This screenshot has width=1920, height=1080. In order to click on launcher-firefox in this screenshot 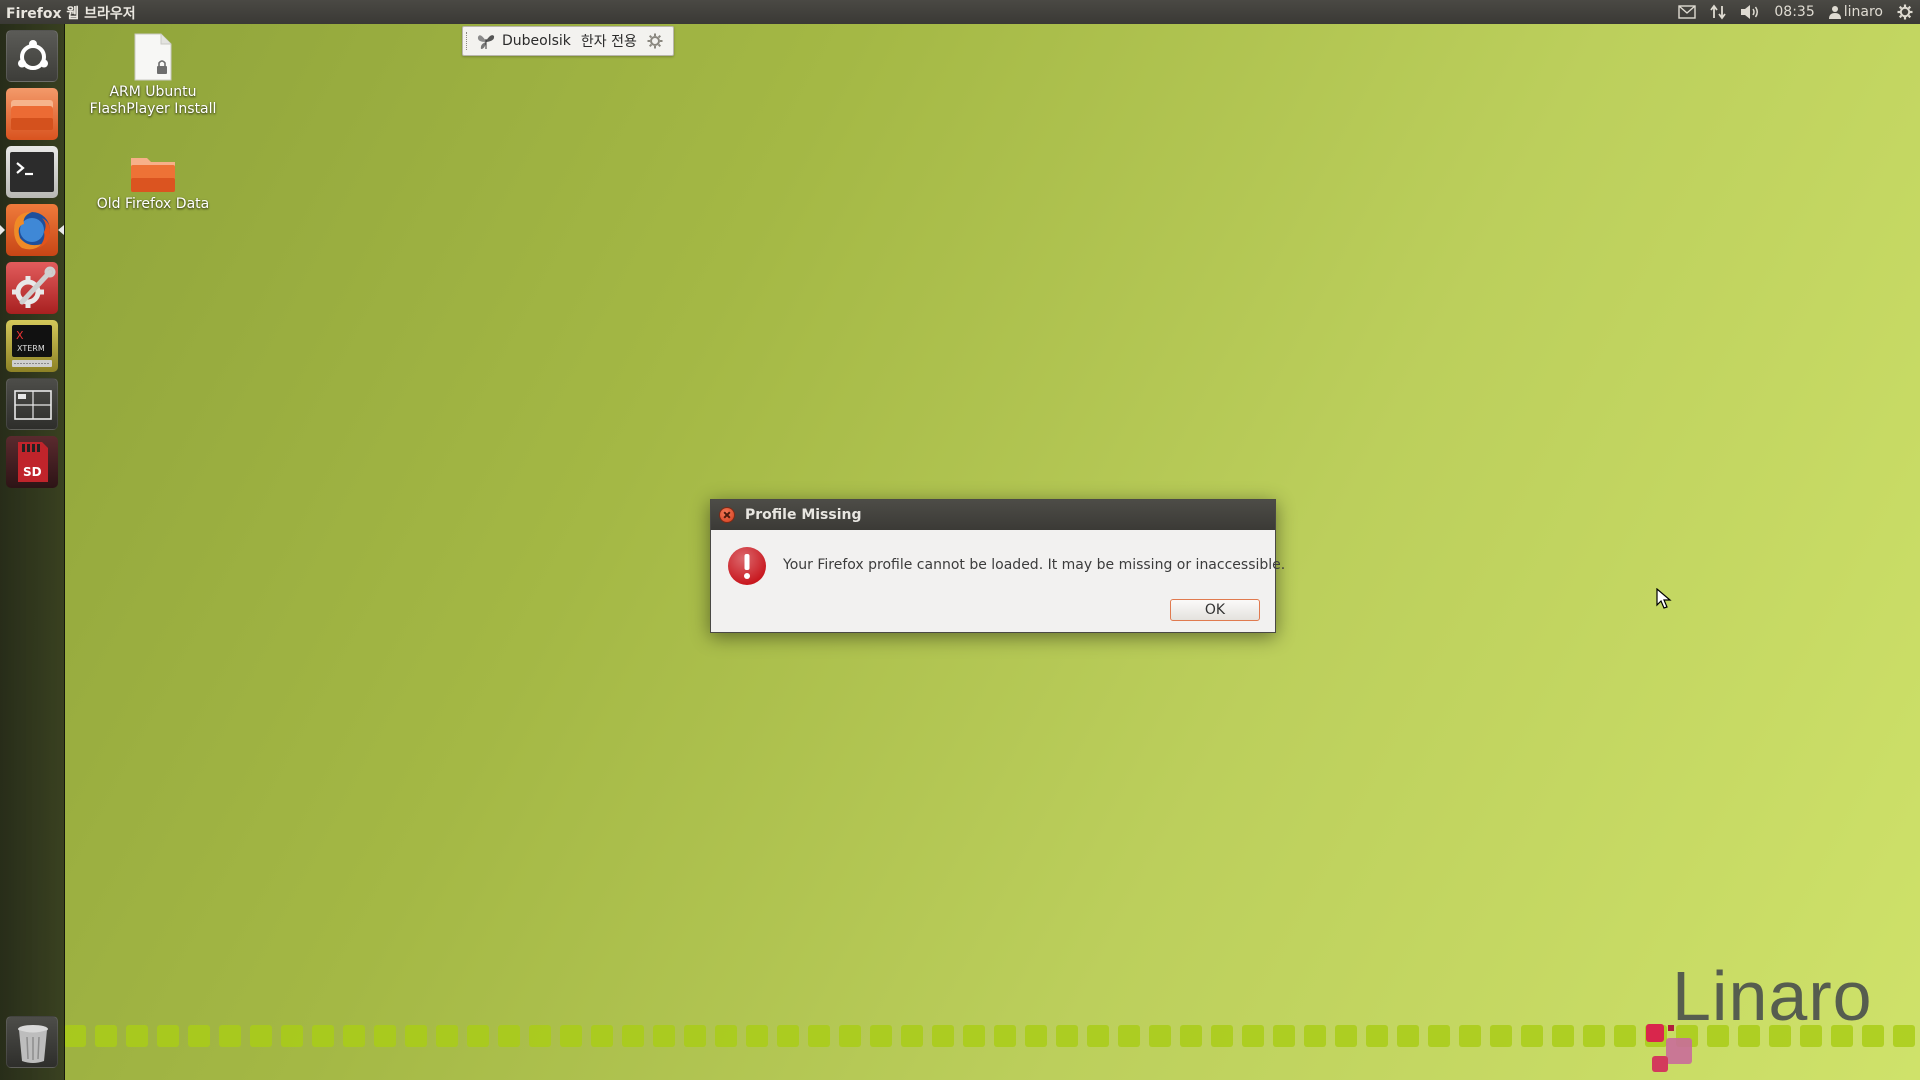, I will do `click(32, 230)`.